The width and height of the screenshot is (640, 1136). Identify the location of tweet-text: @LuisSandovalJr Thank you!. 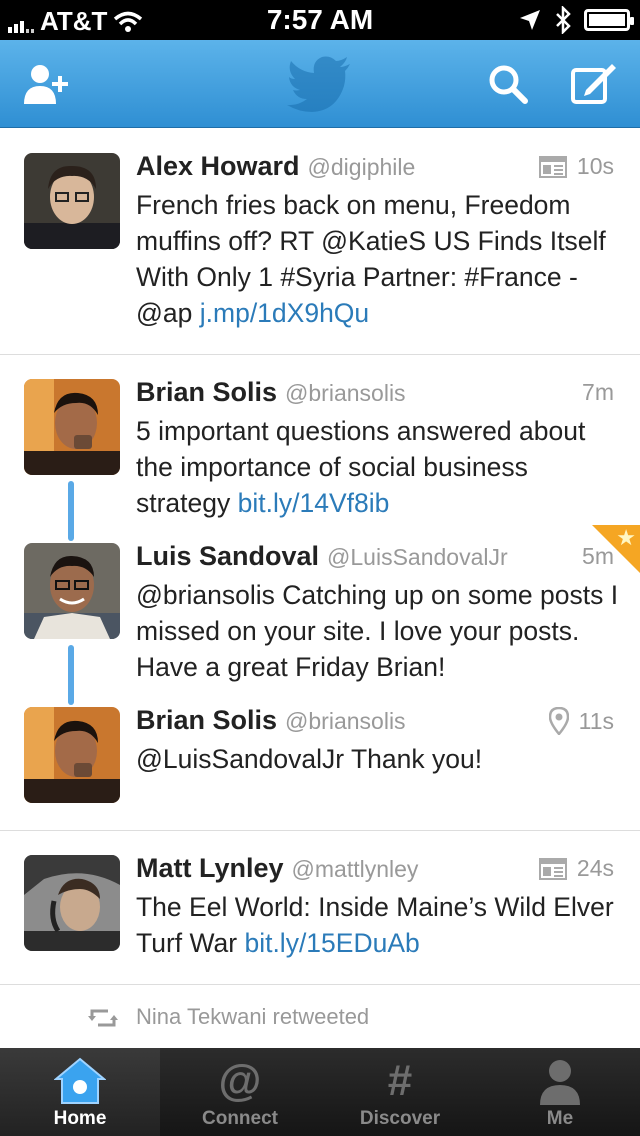
(381, 759).